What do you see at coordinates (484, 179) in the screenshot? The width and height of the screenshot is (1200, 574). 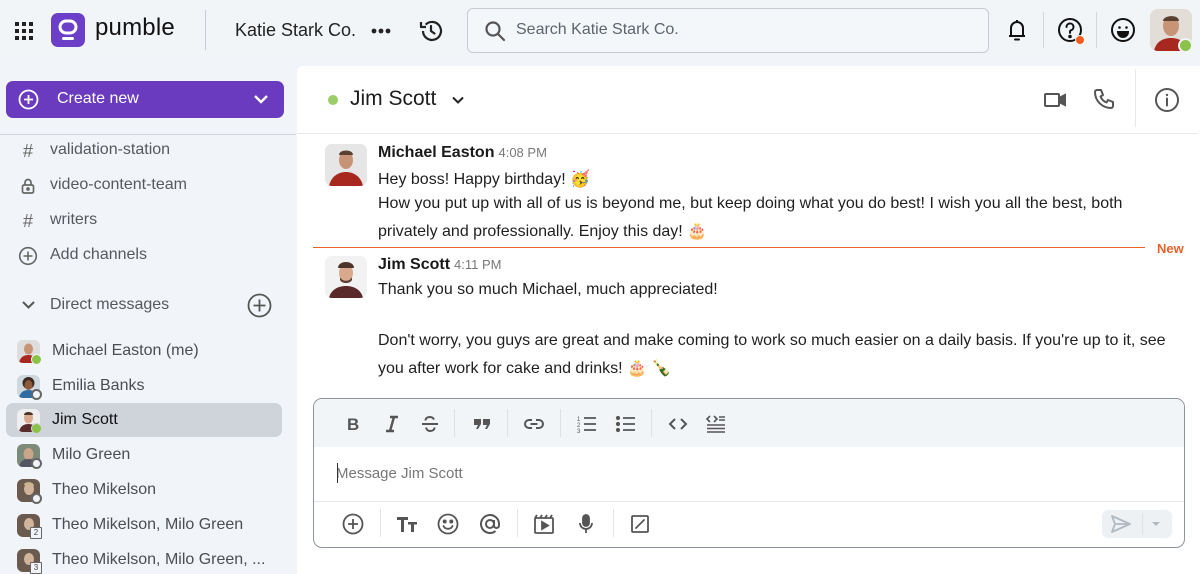 I see `message-text: Hey boss! Happy birthday! 🥳` at bounding box center [484, 179].